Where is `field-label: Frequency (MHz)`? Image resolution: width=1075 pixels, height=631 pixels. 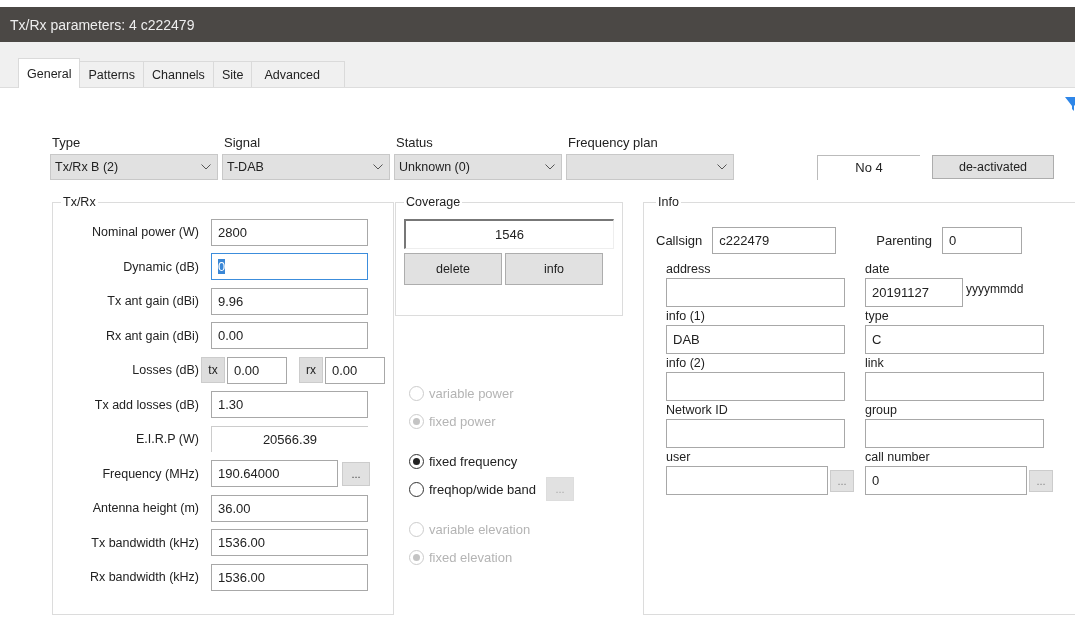 field-label: Frequency (MHz) is located at coordinates (150, 473).